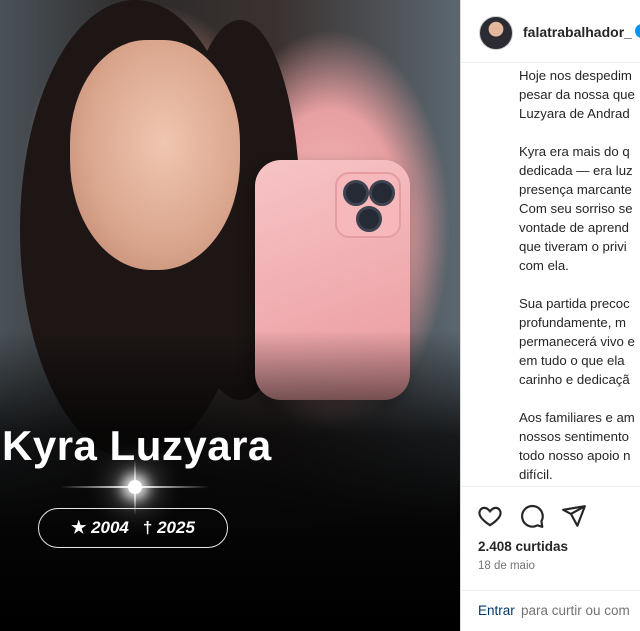 Image resolution: width=640 pixels, height=631 pixels. Describe the element at coordinates (577, 32) in the screenshot. I see `username: falatrabalhador_` at that location.